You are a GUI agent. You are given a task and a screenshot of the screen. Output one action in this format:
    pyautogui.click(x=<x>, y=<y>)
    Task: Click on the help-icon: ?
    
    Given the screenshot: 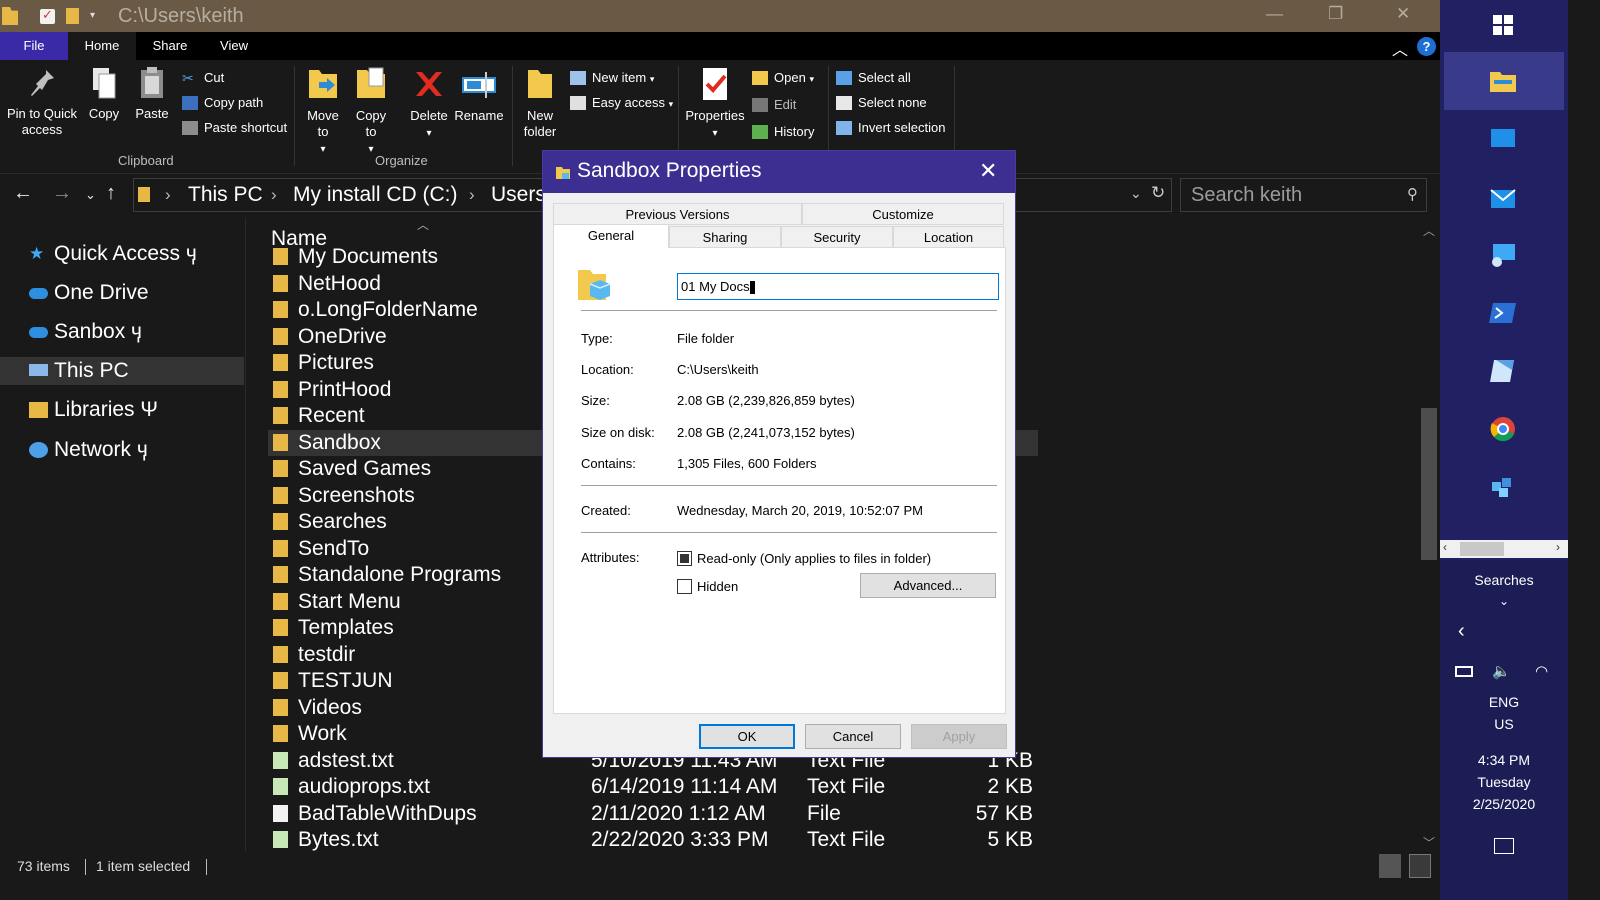 What is the action you would take?
    pyautogui.click(x=1426, y=46)
    